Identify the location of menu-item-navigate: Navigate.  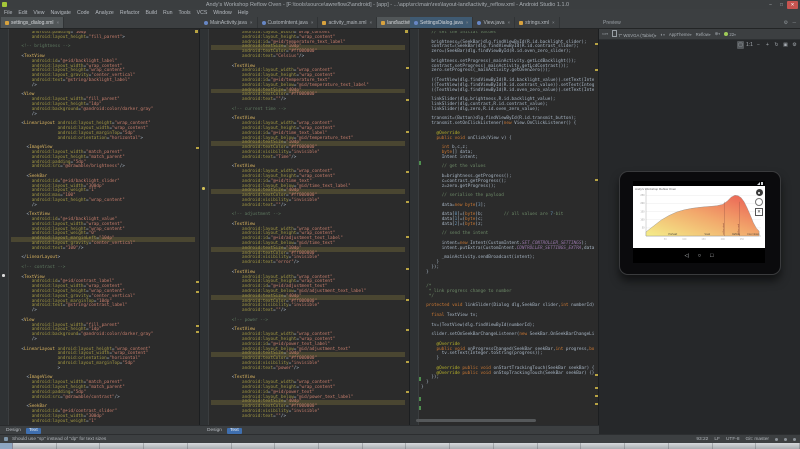
(60, 13).